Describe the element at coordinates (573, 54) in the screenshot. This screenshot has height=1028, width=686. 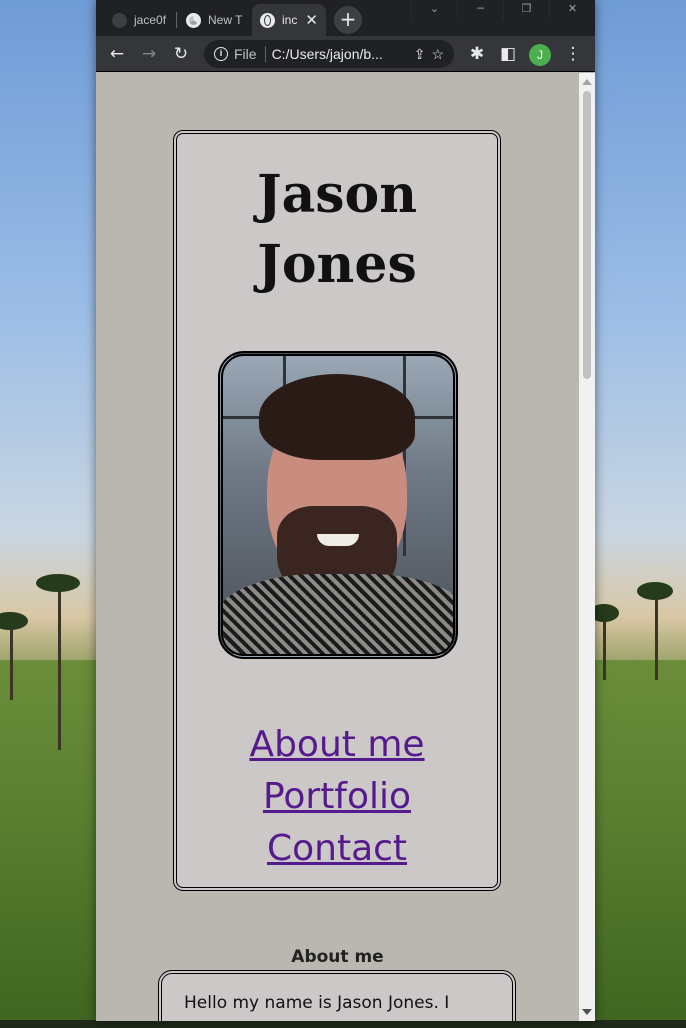
I see `menu-kebab-icon: ⋮` at that location.